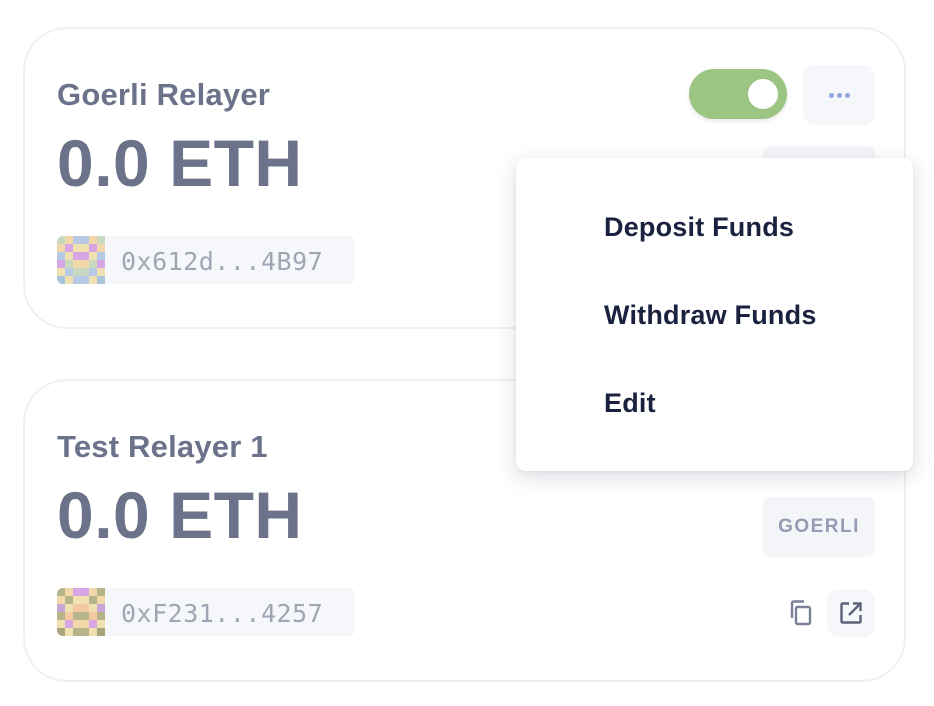  I want to click on more-horizontal-icon, so click(831, 95).